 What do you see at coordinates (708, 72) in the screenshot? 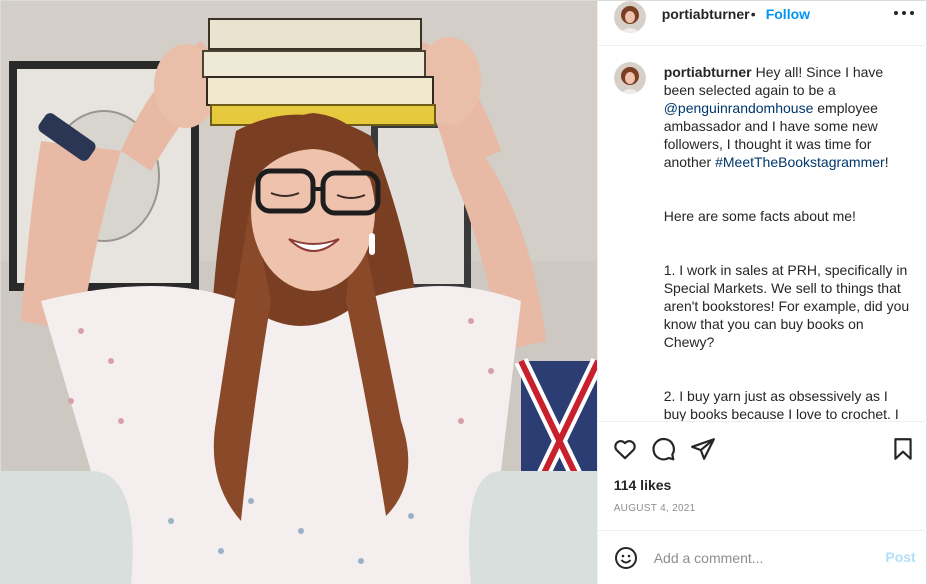
I see `caption-username: portiabturner` at bounding box center [708, 72].